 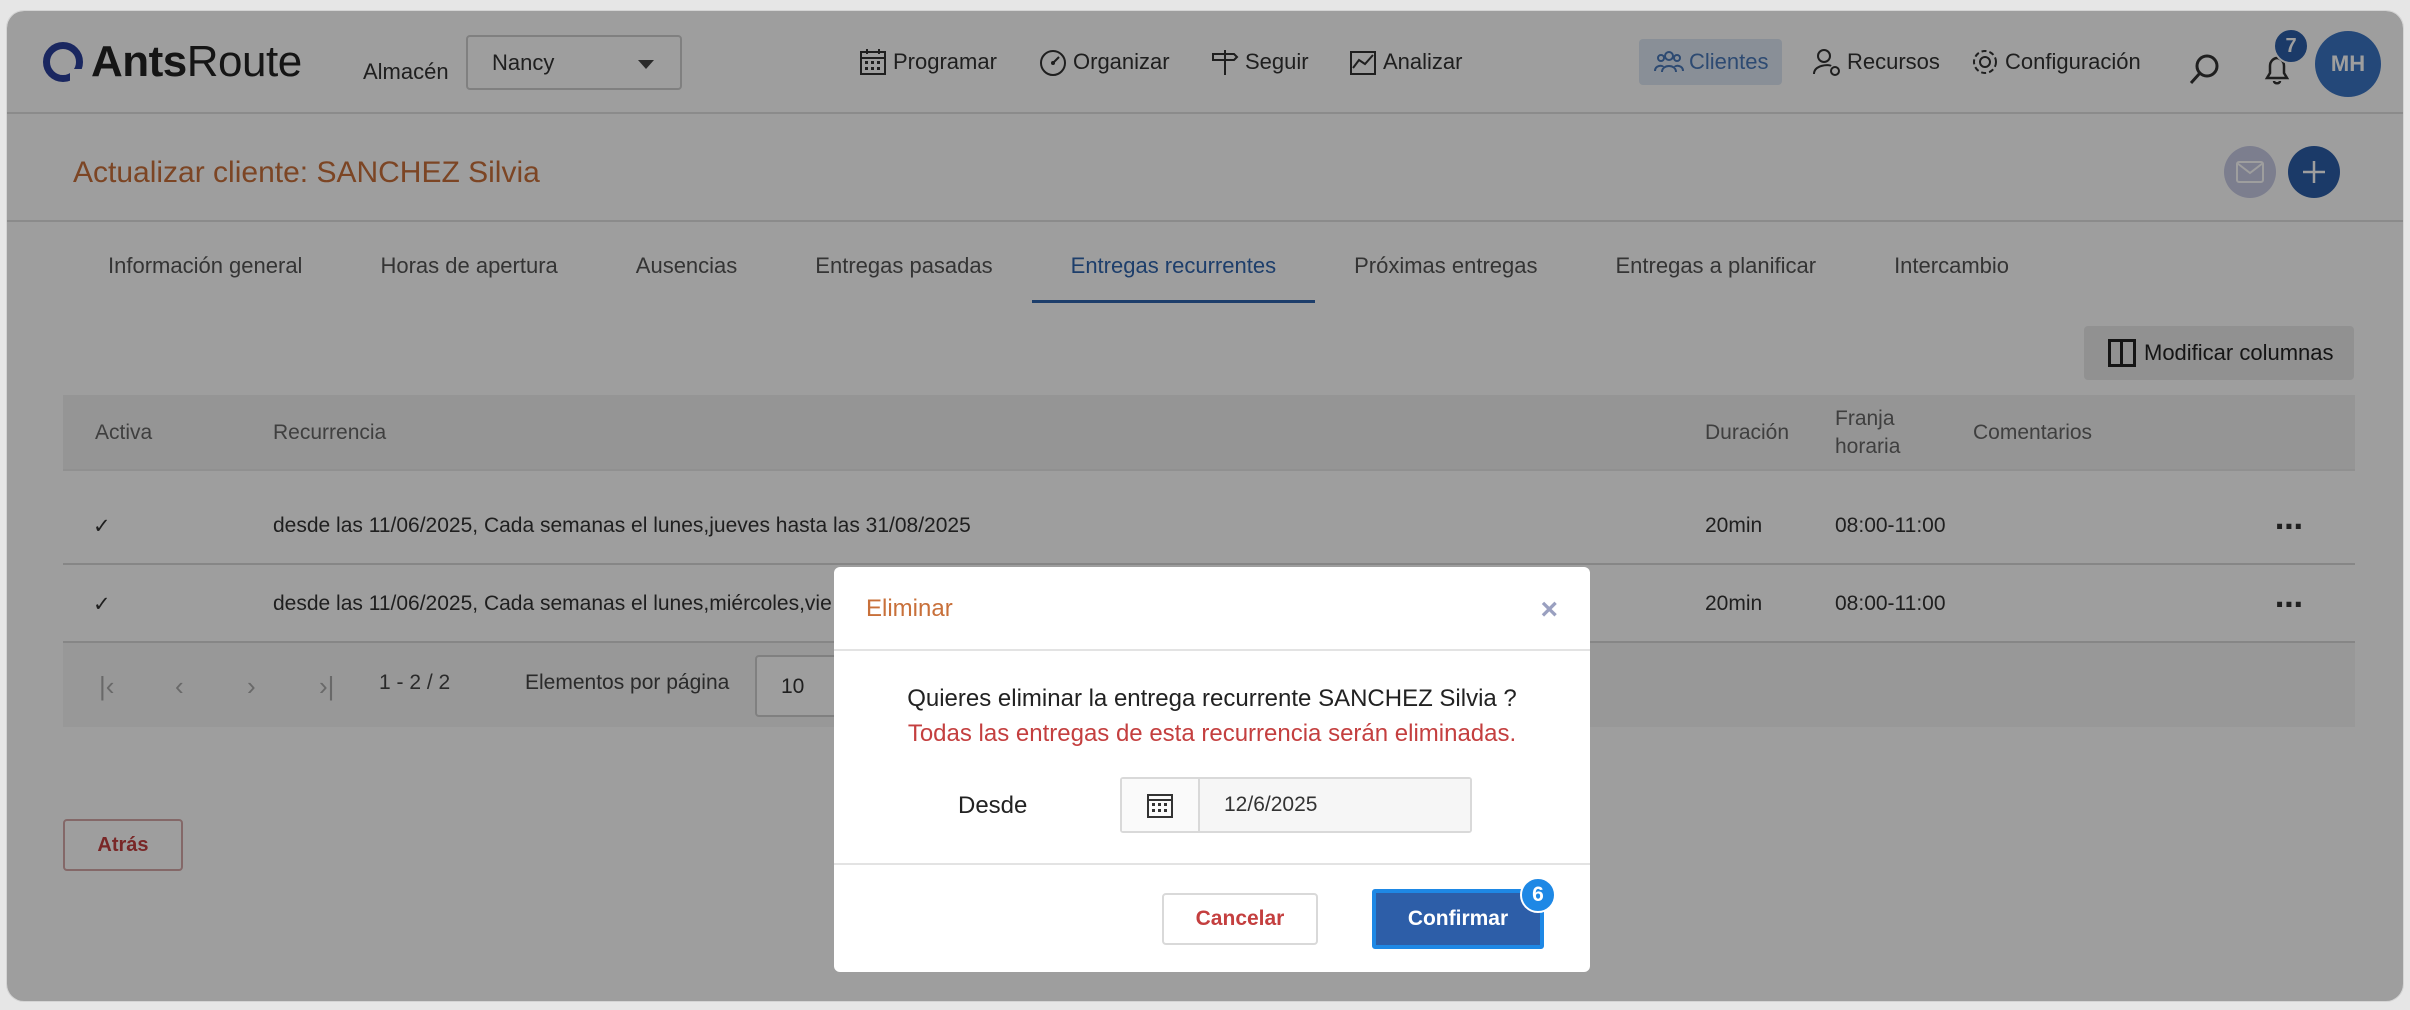 I want to click on calendar-glyph, so click(x=1160, y=806).